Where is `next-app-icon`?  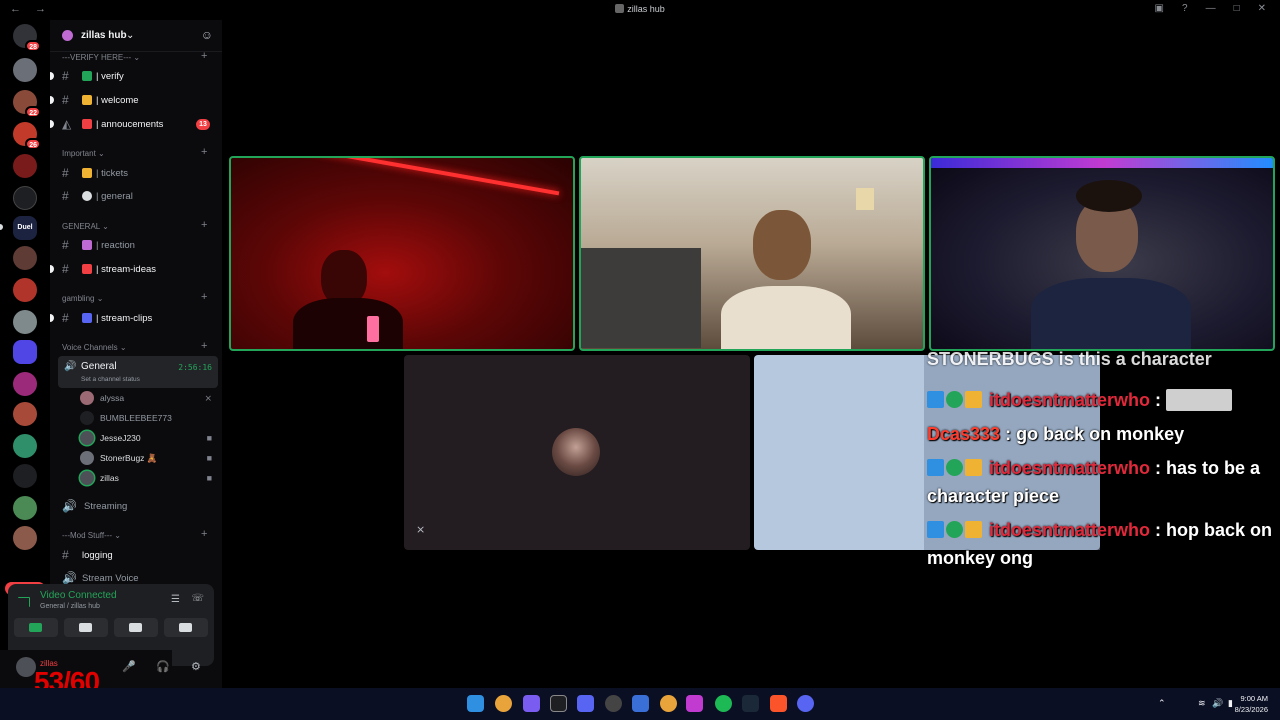
next-app-icon is located at coordinates (694, 703).